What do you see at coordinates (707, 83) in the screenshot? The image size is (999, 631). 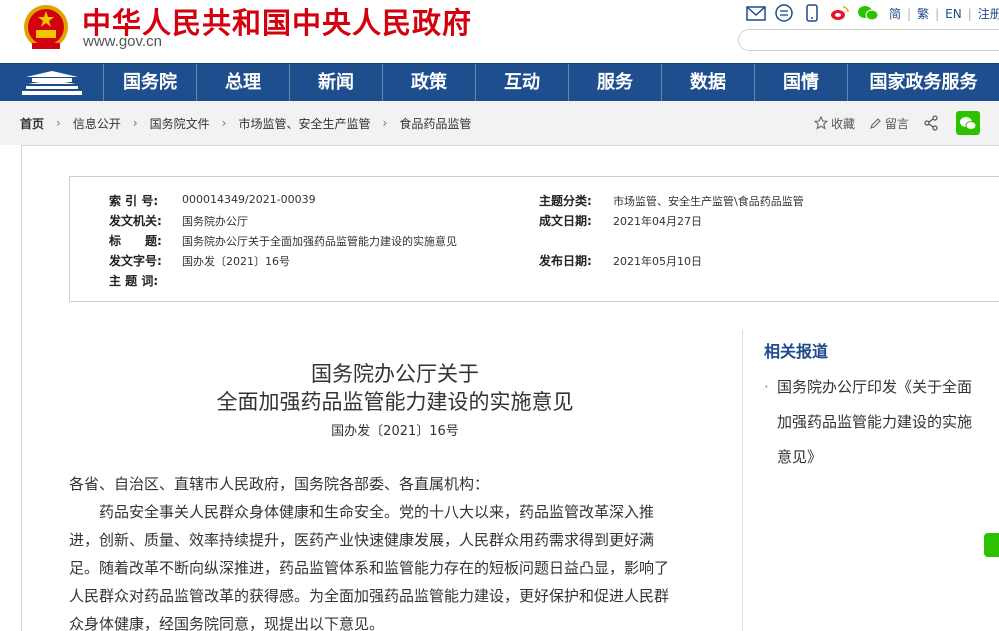 I see `nav-item-data: 数据` at bounding box center [707, 83].